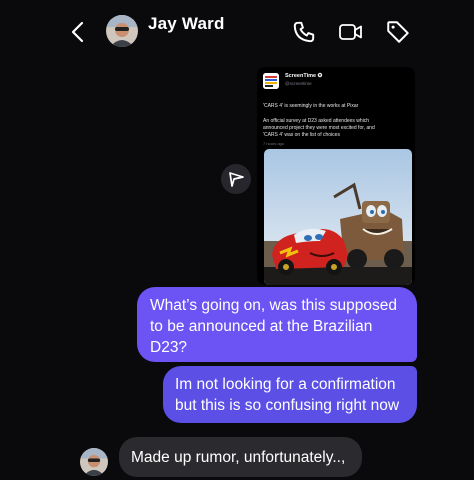 The width and height of the screenshot is (474, 480). Describe the element at coordinates (304, 76) in the screenshot. I see `shared-post-account-name: ScreenTime ✪` at that location.